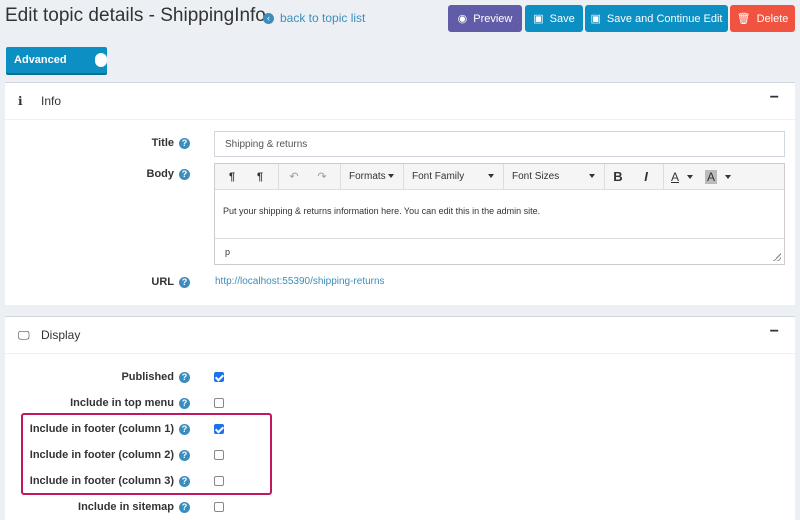  What do you see at coordinates (101, 60) in the screenshot?
I see `toggle-knob` at bounding box center [101, 60].